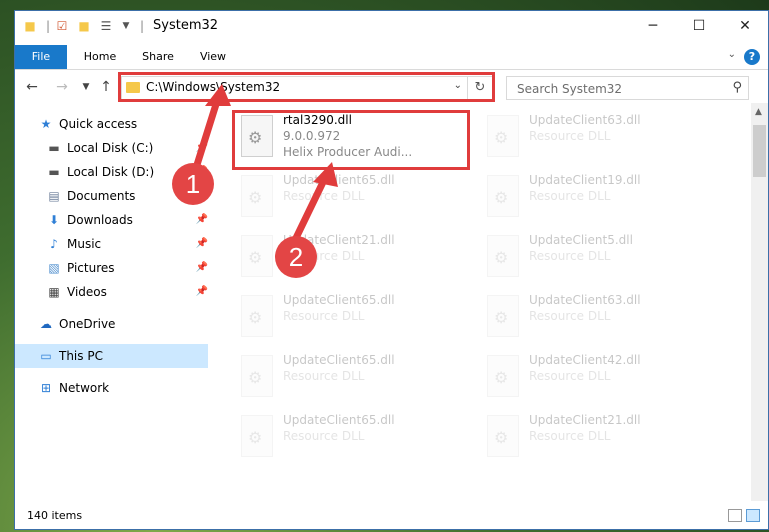 The image size is (769, 532). I want to click on file-name: UpdateClient42.dll, so click(585, 360).